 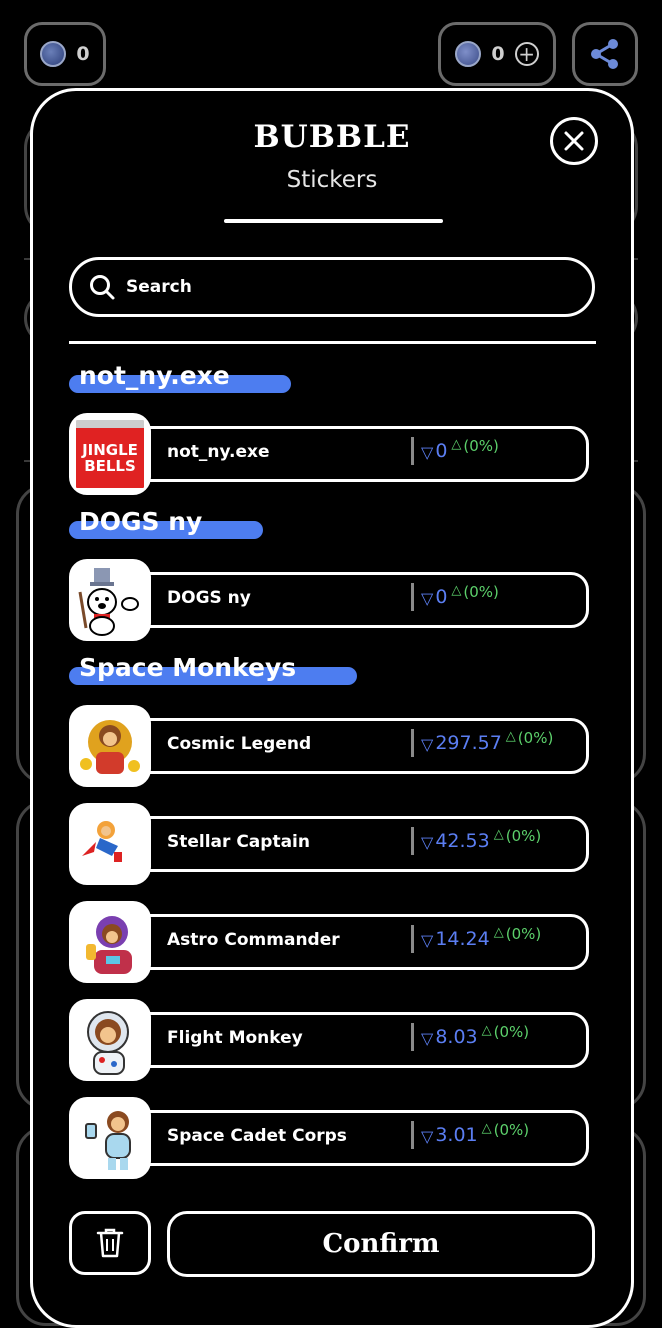 I want to click on price-value: 14.24, so click(x=462, y=939).